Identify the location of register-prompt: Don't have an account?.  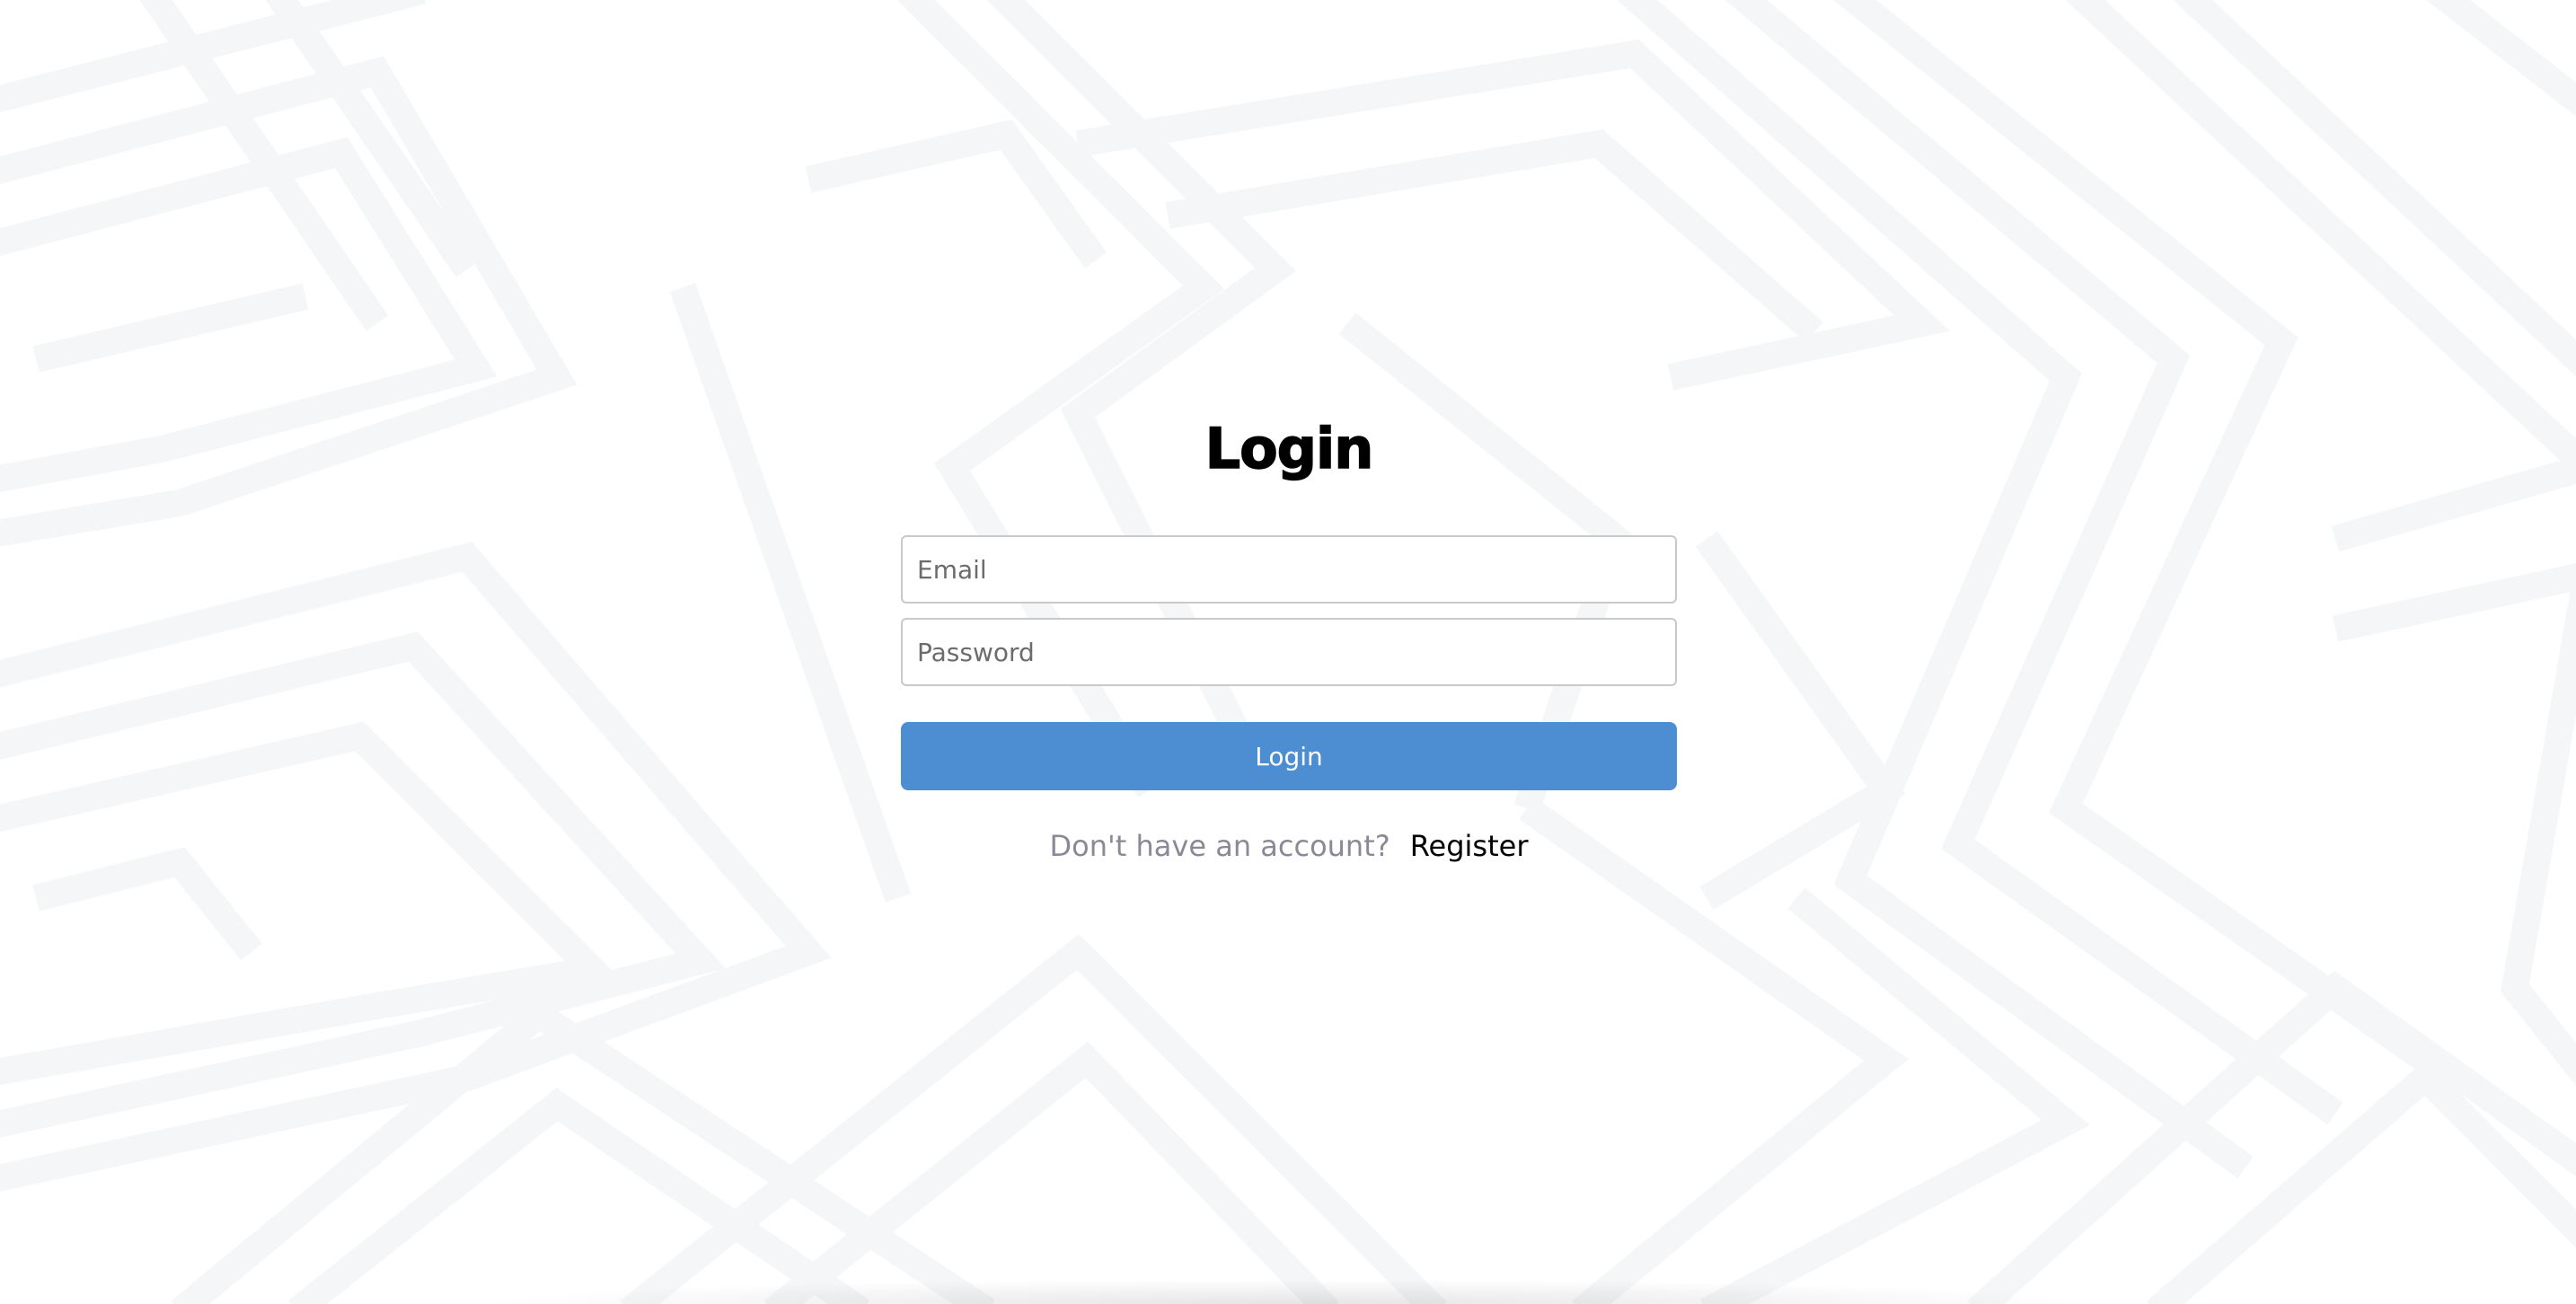
(1219, 846).